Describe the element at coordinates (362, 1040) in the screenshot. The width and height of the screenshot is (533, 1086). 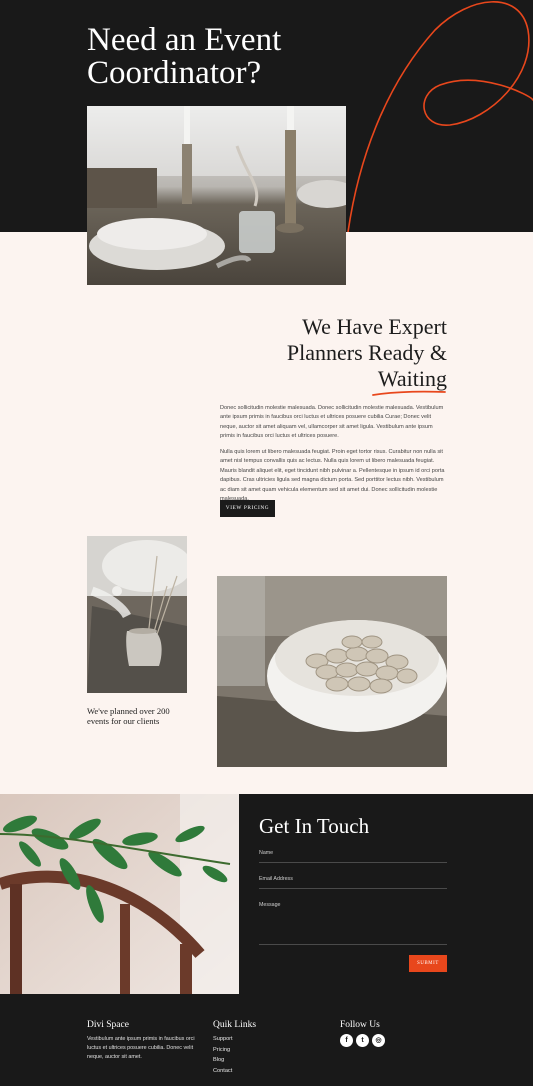
I see `twitter-icon: t` at that location.